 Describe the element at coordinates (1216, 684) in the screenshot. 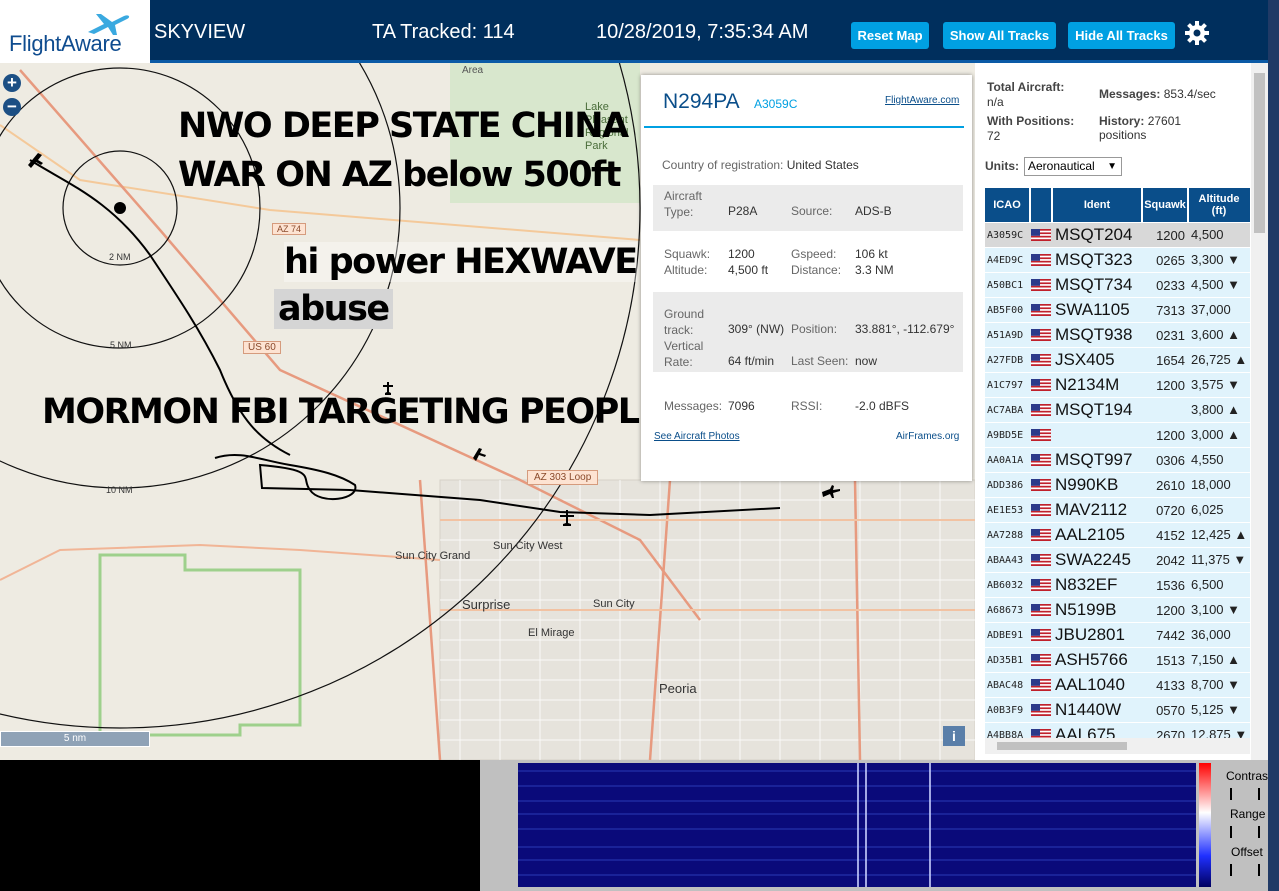

I see `row-altitude: 8,700 ▼` at that location.